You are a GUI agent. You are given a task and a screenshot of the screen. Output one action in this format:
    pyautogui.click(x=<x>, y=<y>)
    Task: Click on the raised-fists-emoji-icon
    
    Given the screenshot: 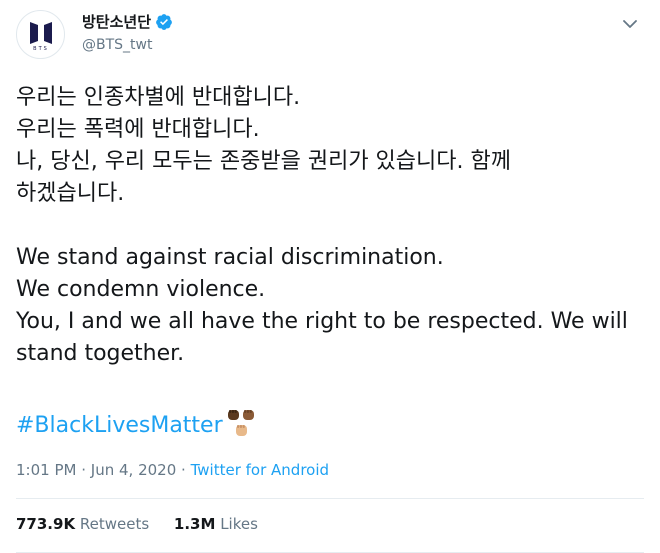 What is the action you would take?
    pyautogui.click(x=240, y=423)
    